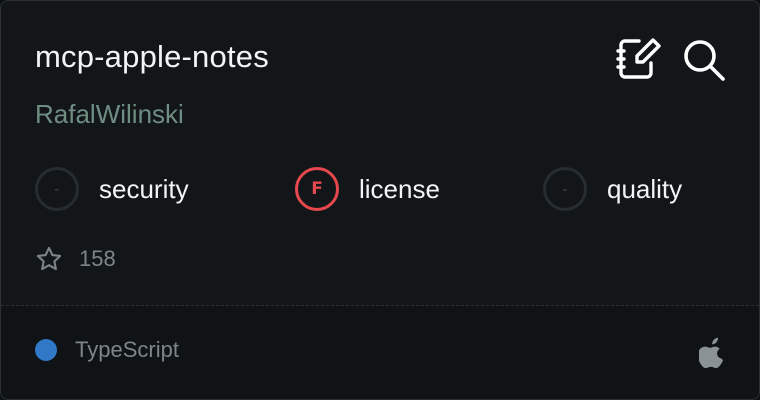 The height and width of the screenshot is (400, 760). I want to click on metric-license: F license, so click(367, 189).